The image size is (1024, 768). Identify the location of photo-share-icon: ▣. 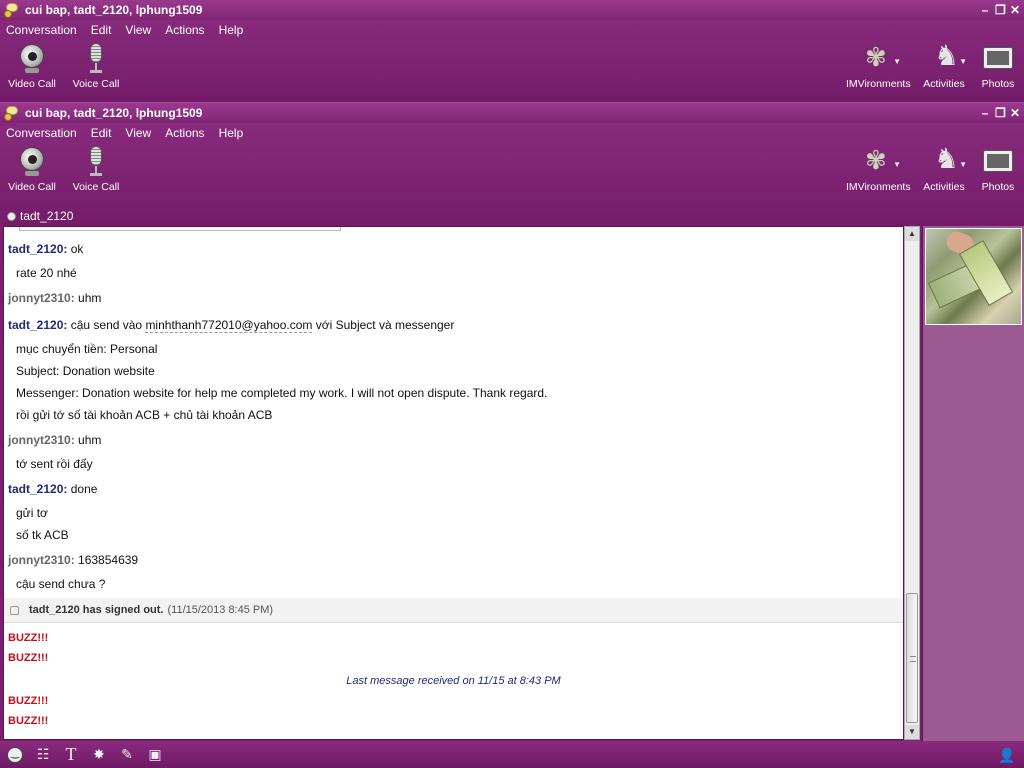
(155, 755).